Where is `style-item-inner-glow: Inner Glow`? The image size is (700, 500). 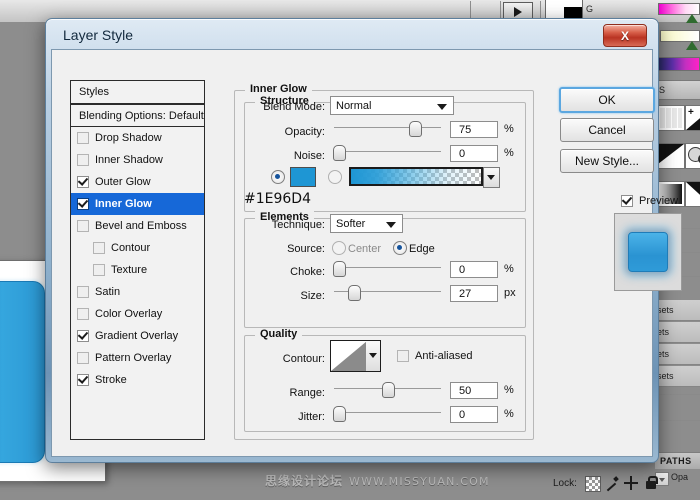 style-item-inner-glow: Inner Glow is located at coordinates (137, 204).